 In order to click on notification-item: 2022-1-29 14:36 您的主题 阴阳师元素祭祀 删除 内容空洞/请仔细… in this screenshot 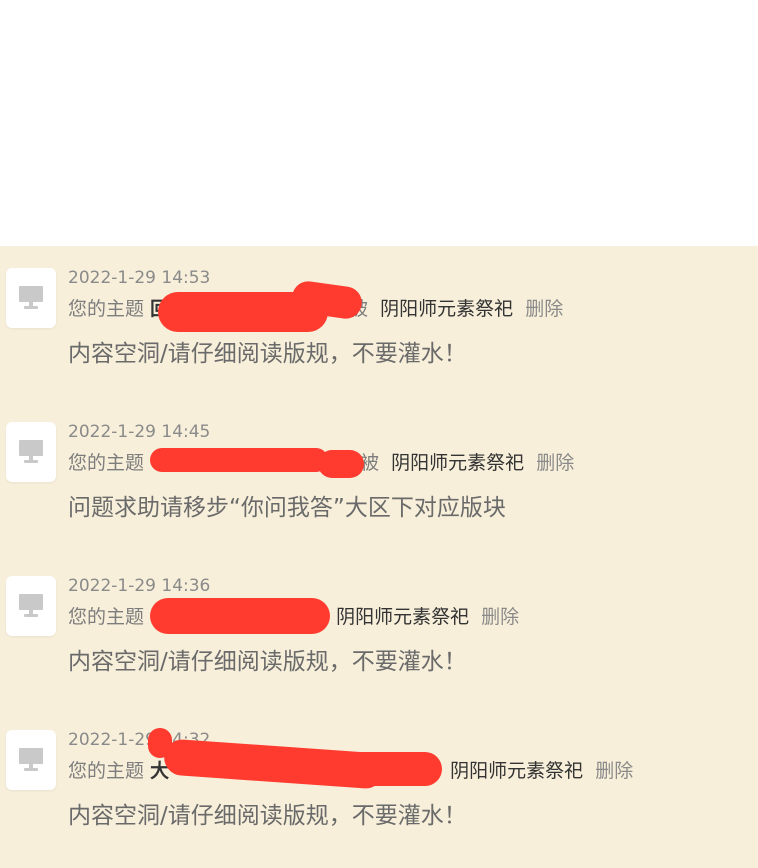, I will do `click(379, 614)`.